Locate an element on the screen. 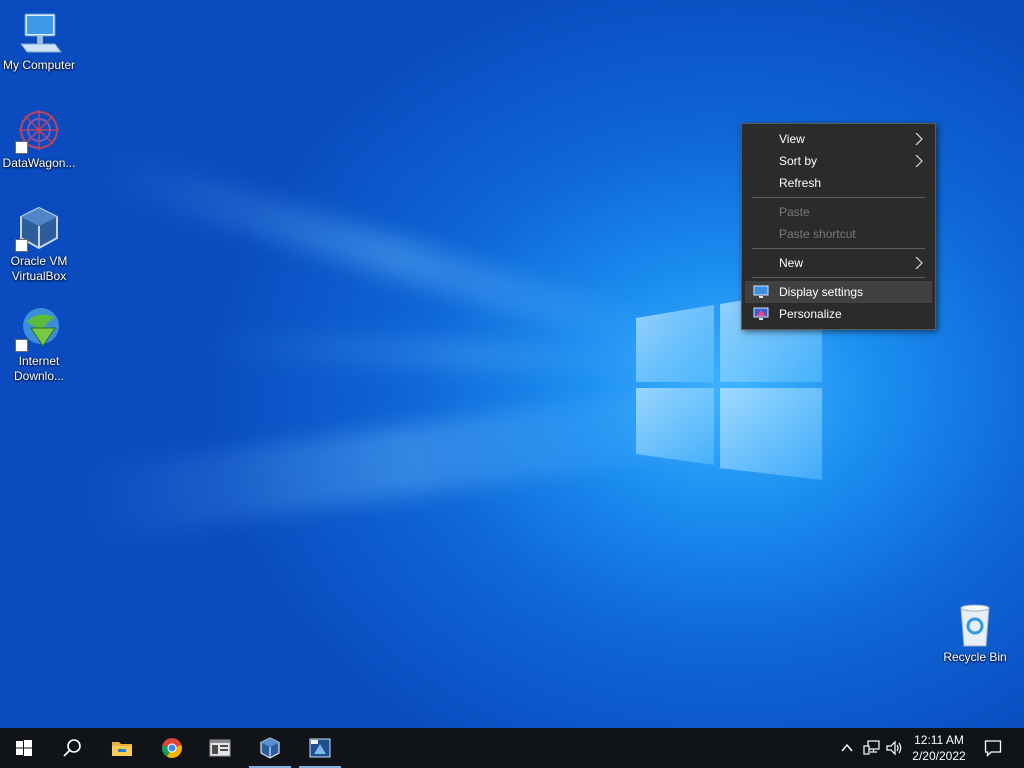  chrome-icon is located at coordinates (171, 748).